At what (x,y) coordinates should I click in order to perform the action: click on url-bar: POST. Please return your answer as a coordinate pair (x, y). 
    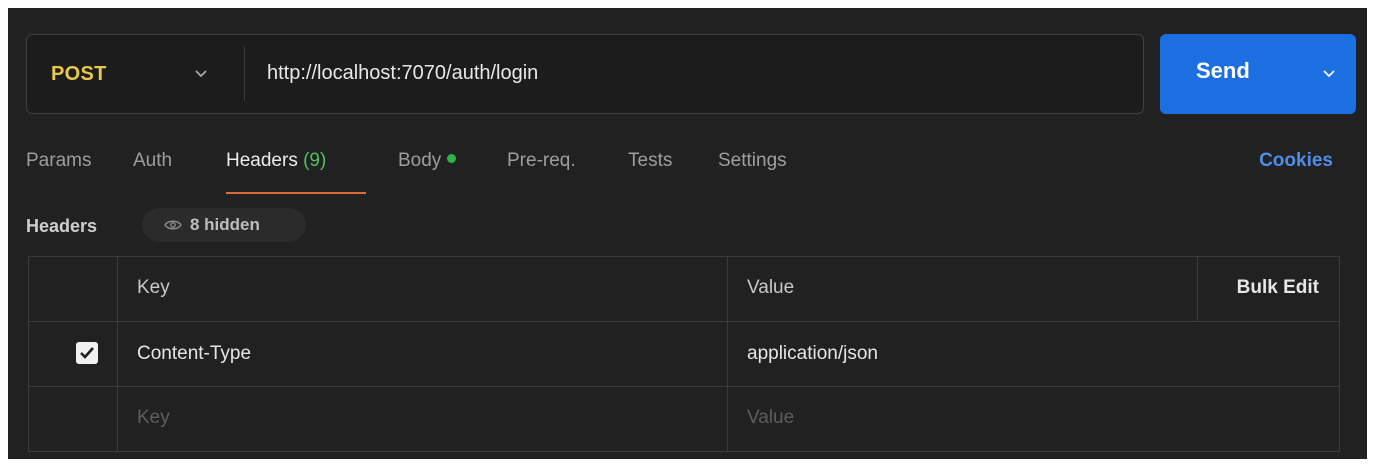
    Looking at the image, I should click on (585, 74).